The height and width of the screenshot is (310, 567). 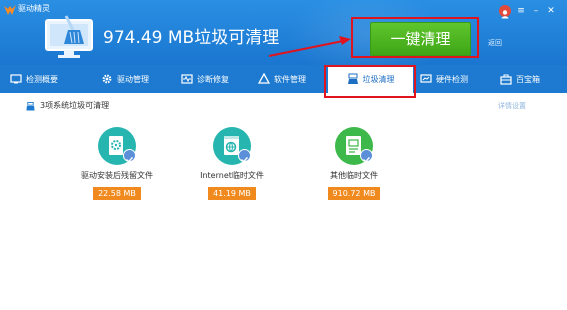 I want to click on tab-junk-clean: 垃圾清理, so click(x=370, y=79).